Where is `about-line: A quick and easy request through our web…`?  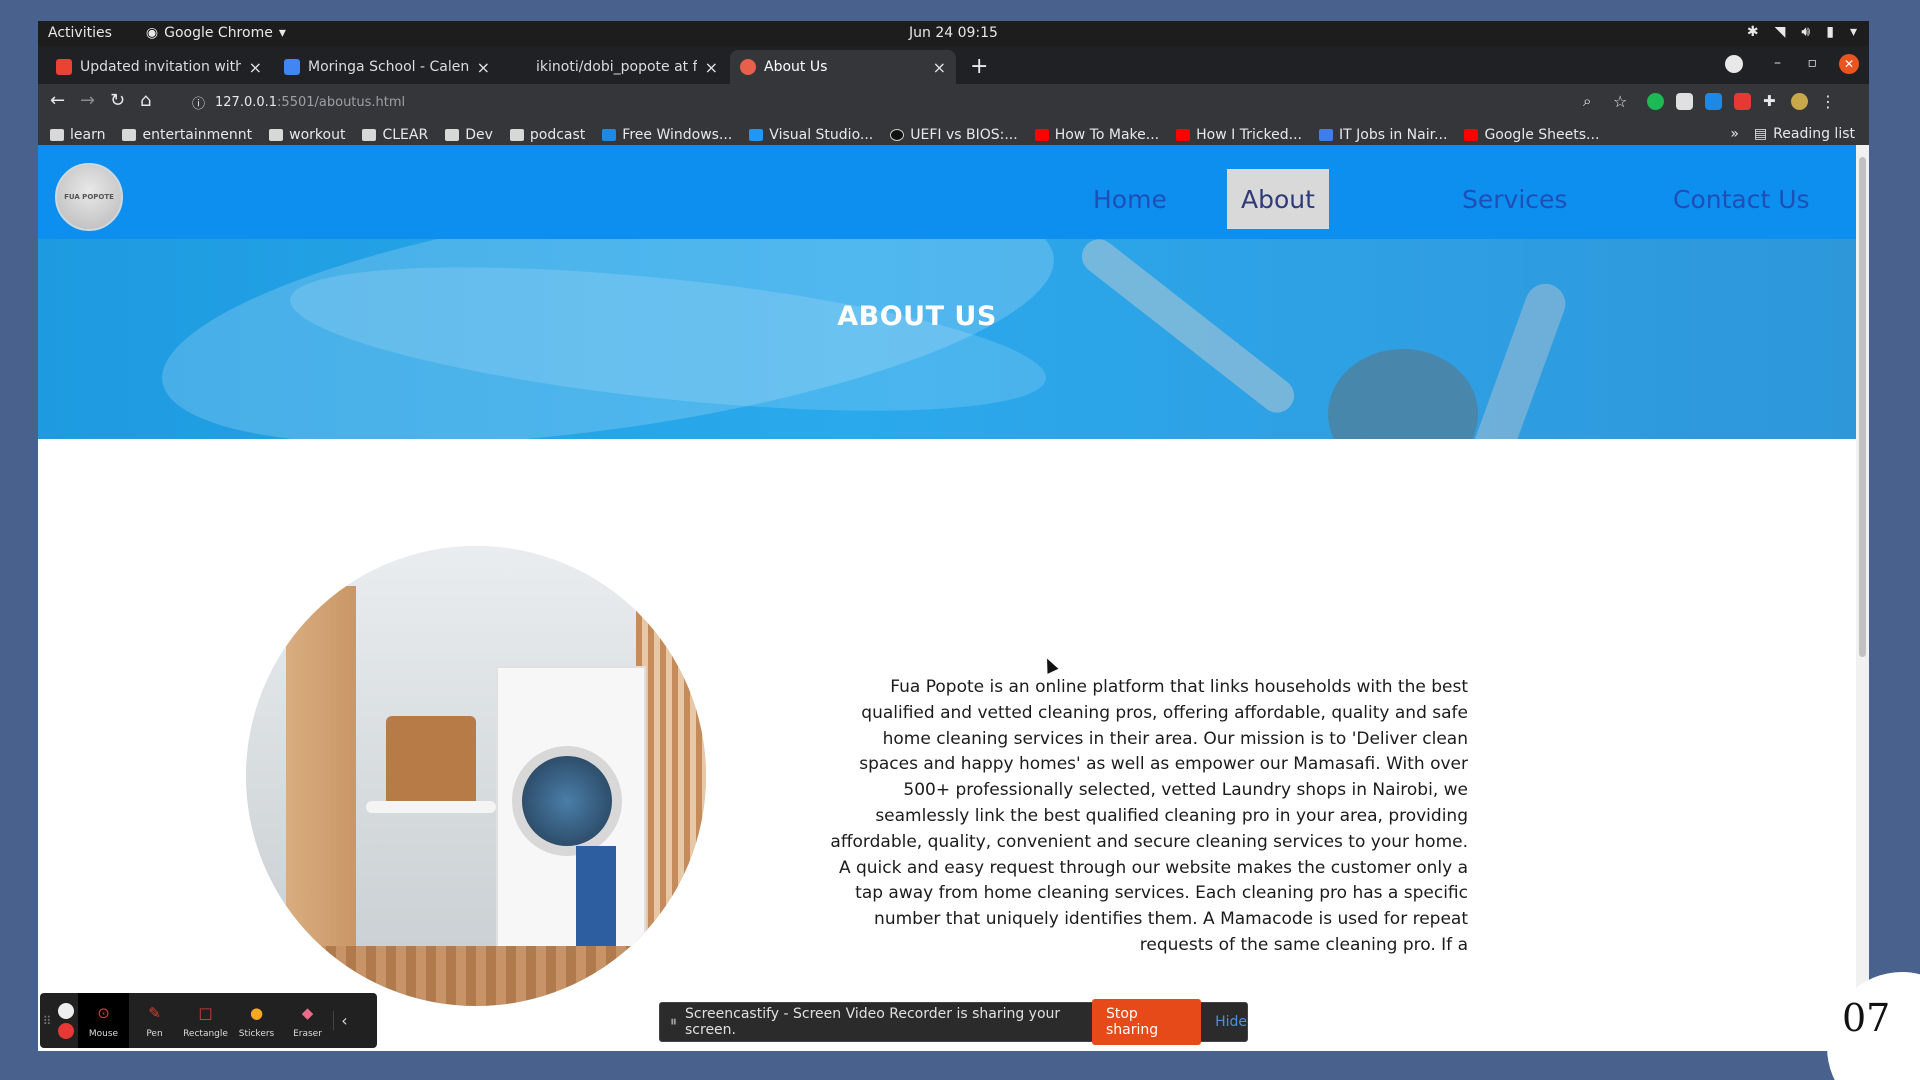 about-line: A quick and easy request through our web… is located at coordinates (1153, 867).